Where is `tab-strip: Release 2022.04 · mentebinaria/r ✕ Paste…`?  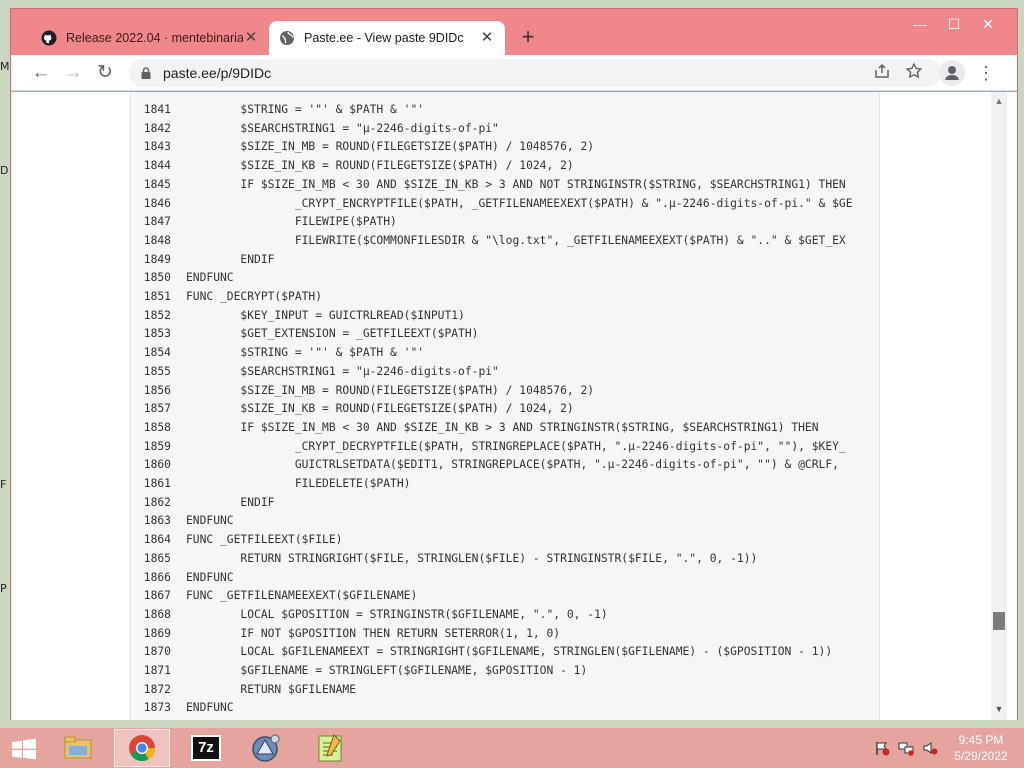 tab-strip: Release 2022.04 · mentebinaria/r ✕ Paste… is located at coordinates (514, 32).